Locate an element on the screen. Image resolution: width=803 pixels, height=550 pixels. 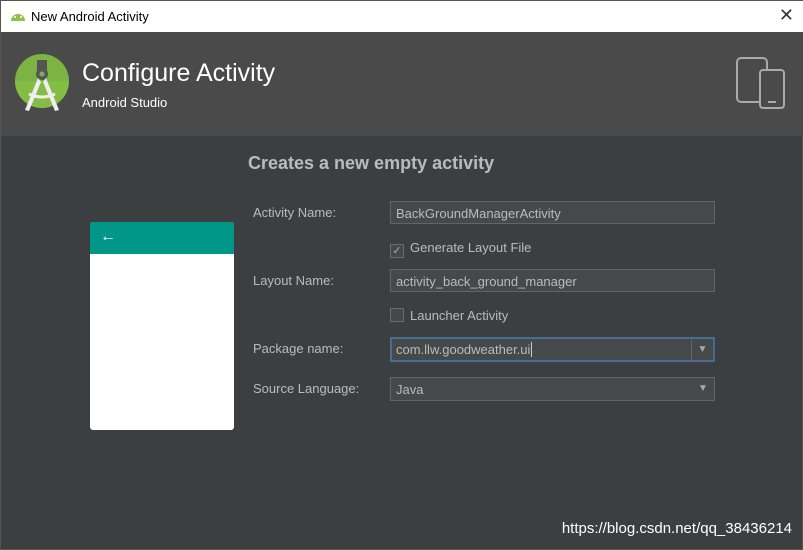
close-button: ✕ is located at coordinates (786, 15).